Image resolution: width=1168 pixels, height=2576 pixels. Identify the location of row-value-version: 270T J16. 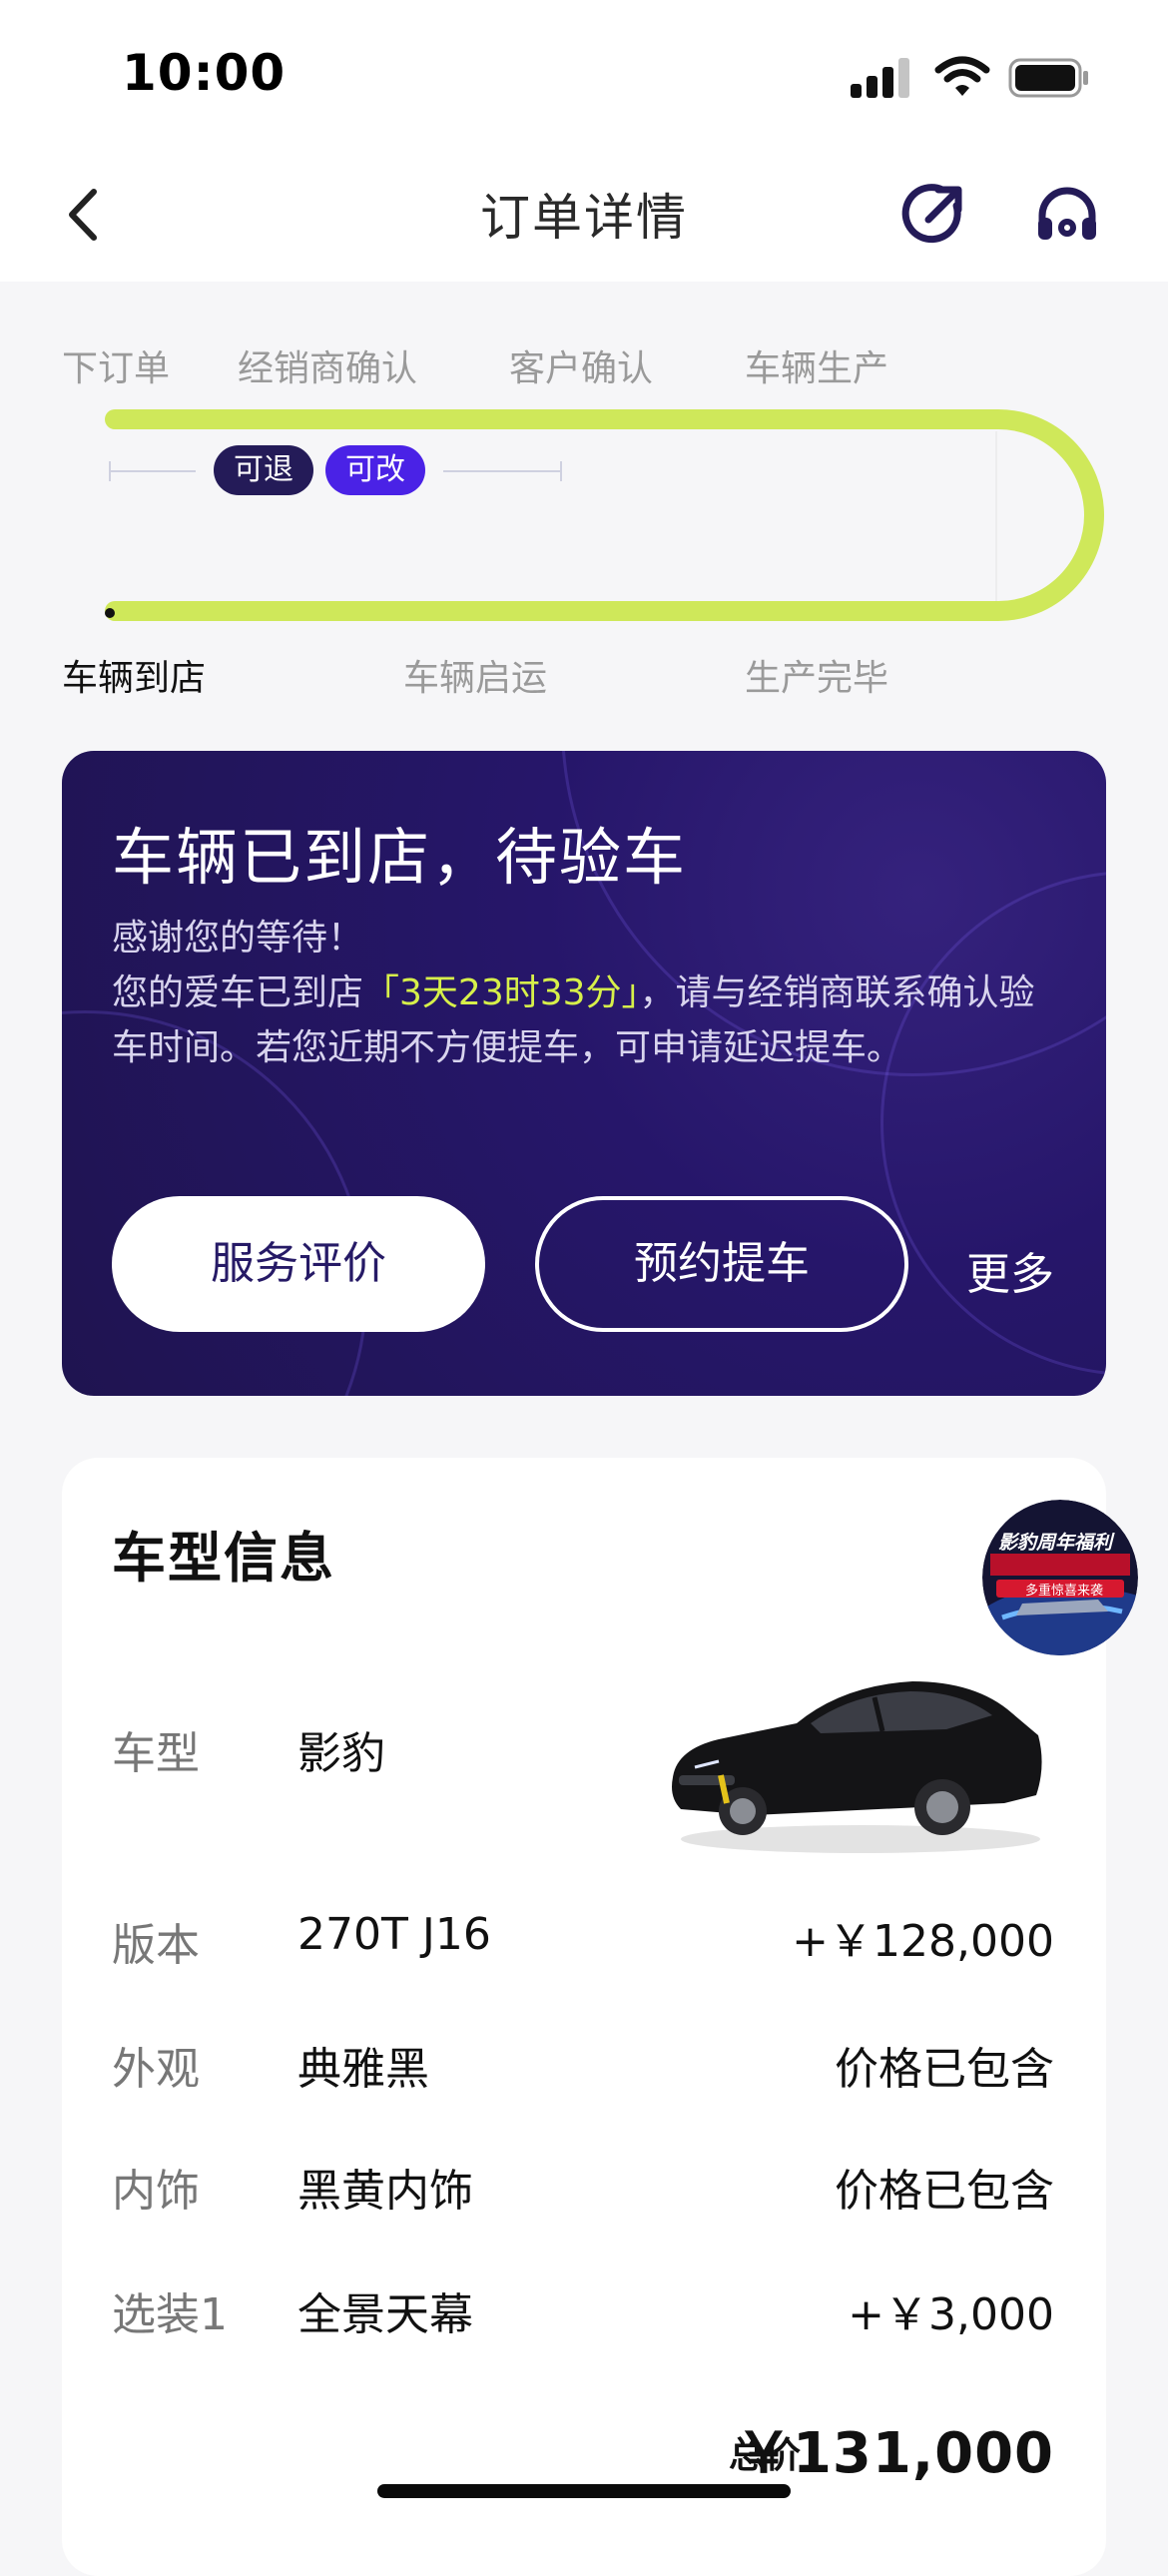
(394, 1934).